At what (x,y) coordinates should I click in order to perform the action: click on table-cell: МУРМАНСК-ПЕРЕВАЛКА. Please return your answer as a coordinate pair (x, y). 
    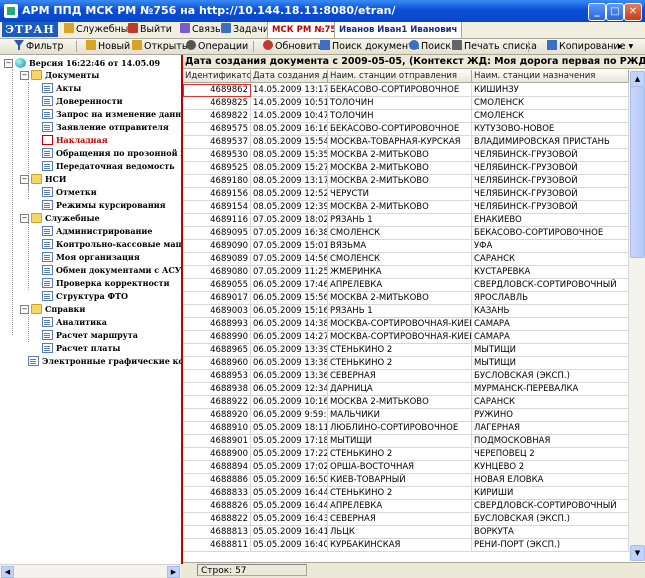
    Looking at the image, I should click on (550, 389).